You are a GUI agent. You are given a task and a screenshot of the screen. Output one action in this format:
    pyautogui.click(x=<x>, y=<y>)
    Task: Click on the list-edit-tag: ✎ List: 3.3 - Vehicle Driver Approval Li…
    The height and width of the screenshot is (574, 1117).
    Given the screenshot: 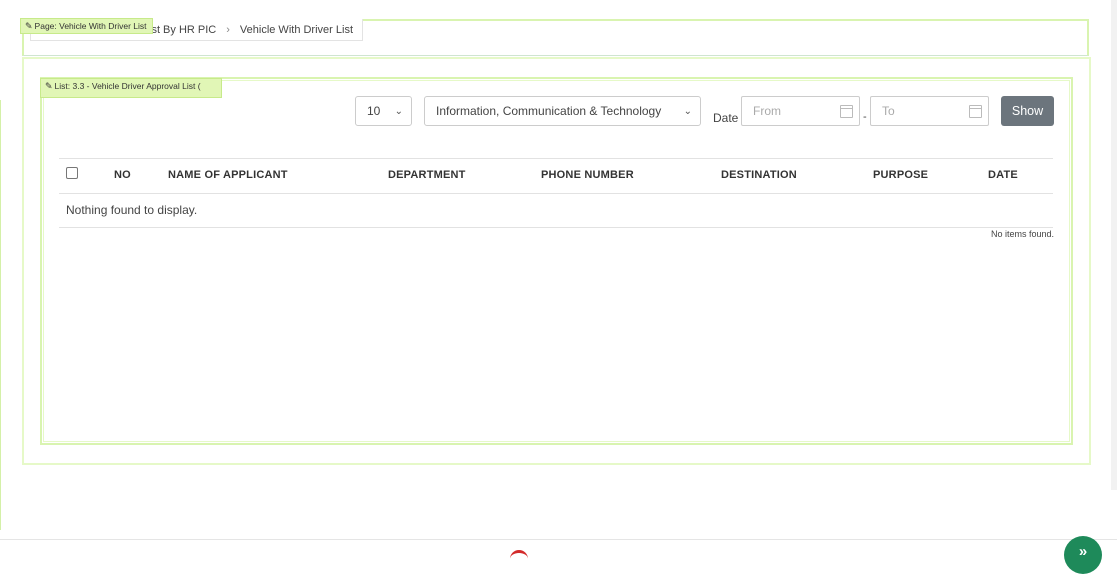 What is the action you would take?
    pyautogui.click(x=131, y=88)
    